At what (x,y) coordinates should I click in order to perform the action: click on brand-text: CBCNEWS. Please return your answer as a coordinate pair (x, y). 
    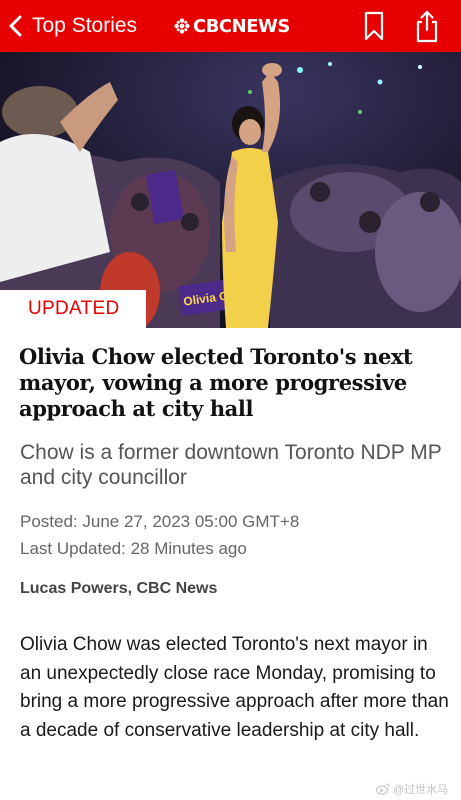
    Looking at the image, I should click on (241, 26).